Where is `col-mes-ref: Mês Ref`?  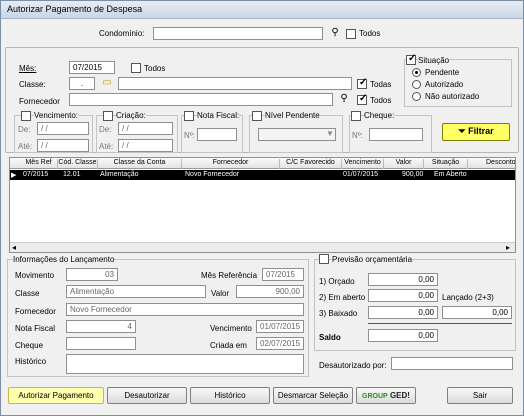 col-mes-ref: Mês Ref is located at coordinates (39, 164).